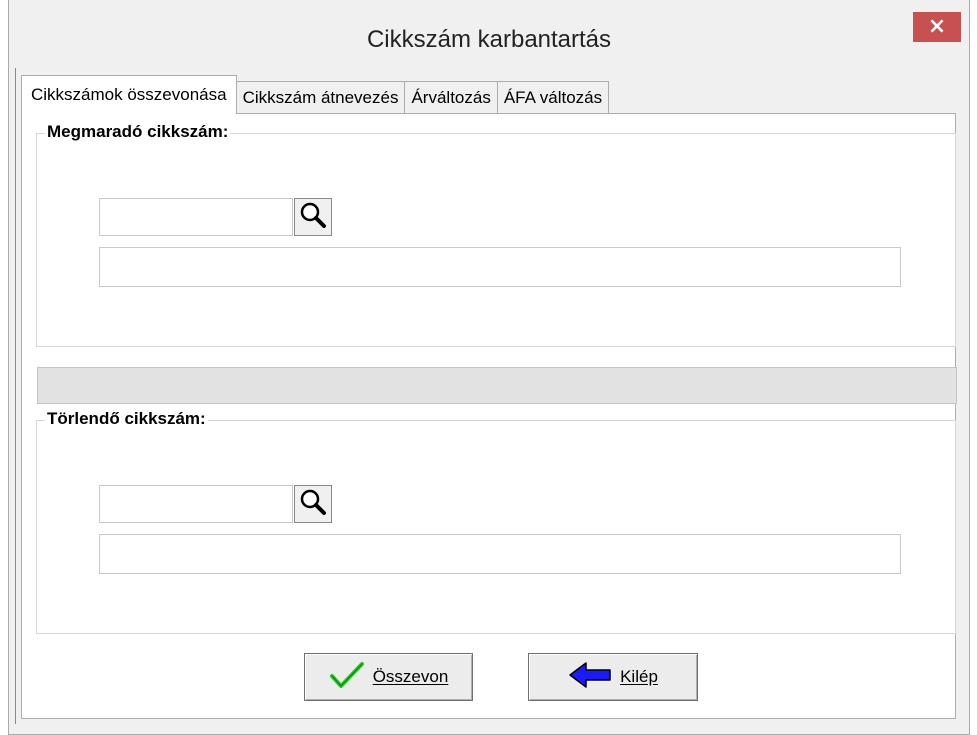 The height and width of the screenshot is (735, 977). What do you see at coordinates (196, 217) in the screenshot?
I see `keep-code-input` at bounding box center [196, 217].